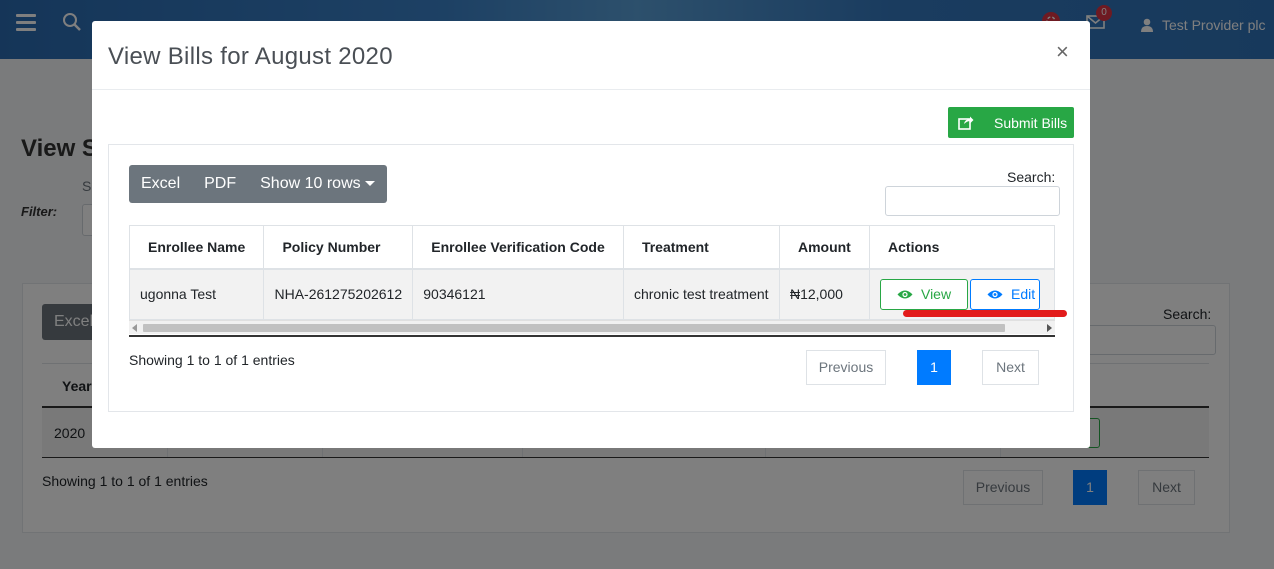  What do you see at coordinates (212, 360) in the screenshot?
I see `entries-info: Showing 1 to 1 of 1 entries` at bounding box center [212, 360].